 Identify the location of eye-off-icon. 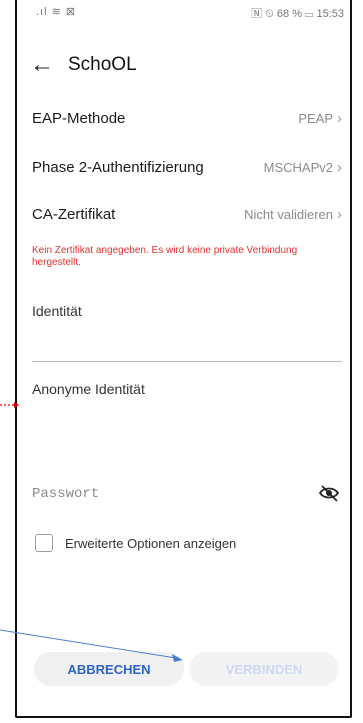
(329, 493).